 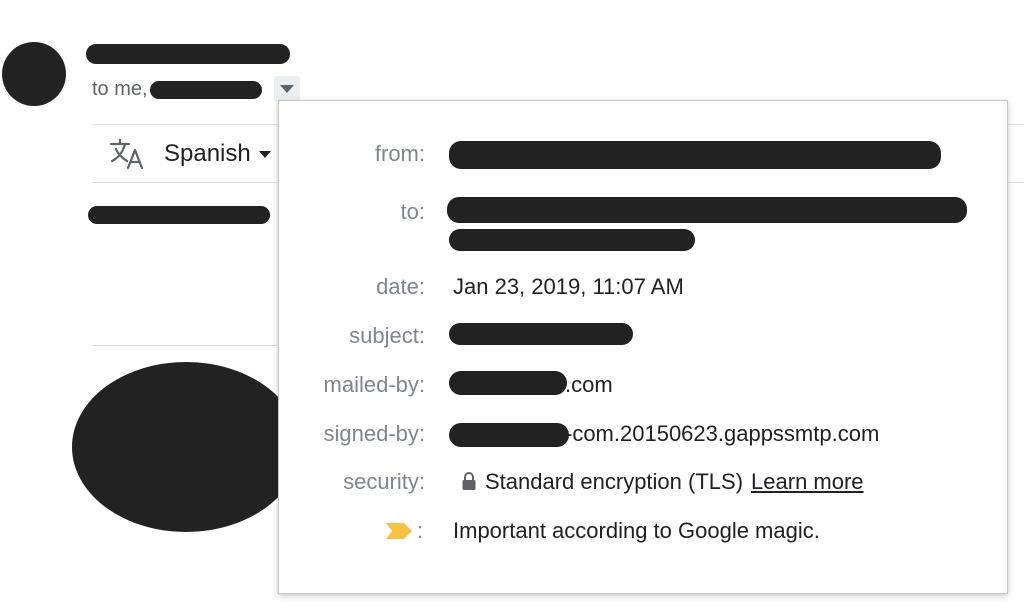 What do you see at coordinates (509, 435) in the screenshot?
I see `signed-by-redacted` at bounding box center [509, 435].